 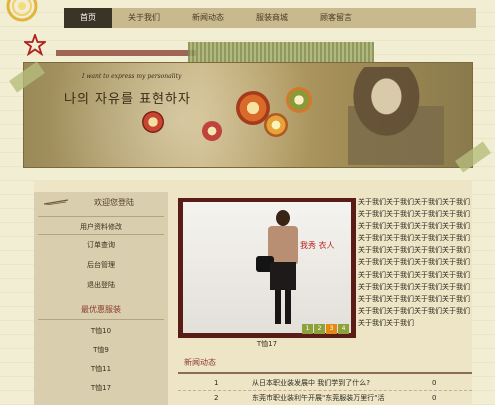 What do you see at coordinates (311, 383) in the screenshot?
I see `news-title-link: 从日本职业装发展中 我们学到了什么?` at bounding box center [311, 383].